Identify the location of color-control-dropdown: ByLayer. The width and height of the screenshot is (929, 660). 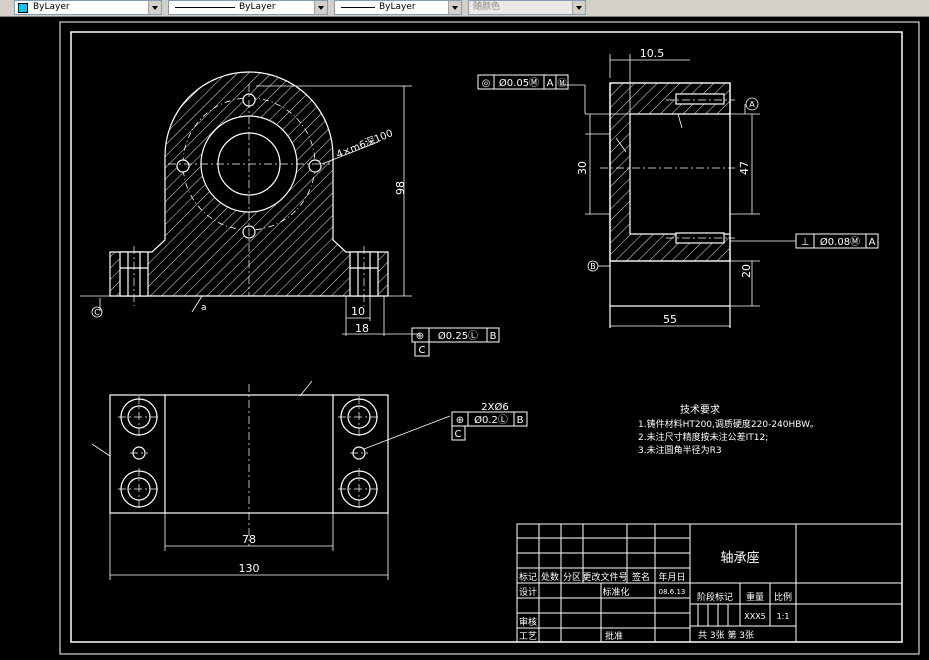
(88, 7).